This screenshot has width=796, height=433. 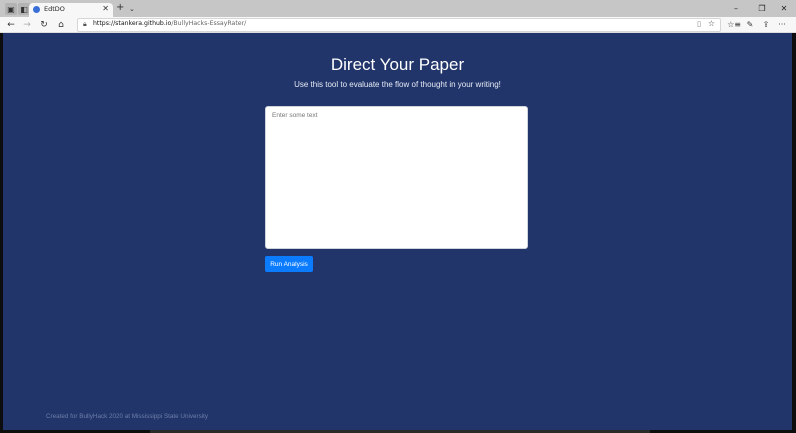 I want to click on tab-pinned-1: ▣, so click(x=11, y=9).